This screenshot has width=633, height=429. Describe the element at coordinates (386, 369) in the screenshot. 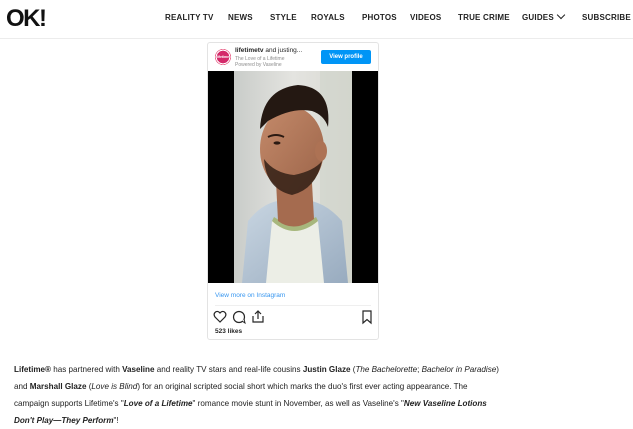

I see `show-title: The Bachelorette` at that location.